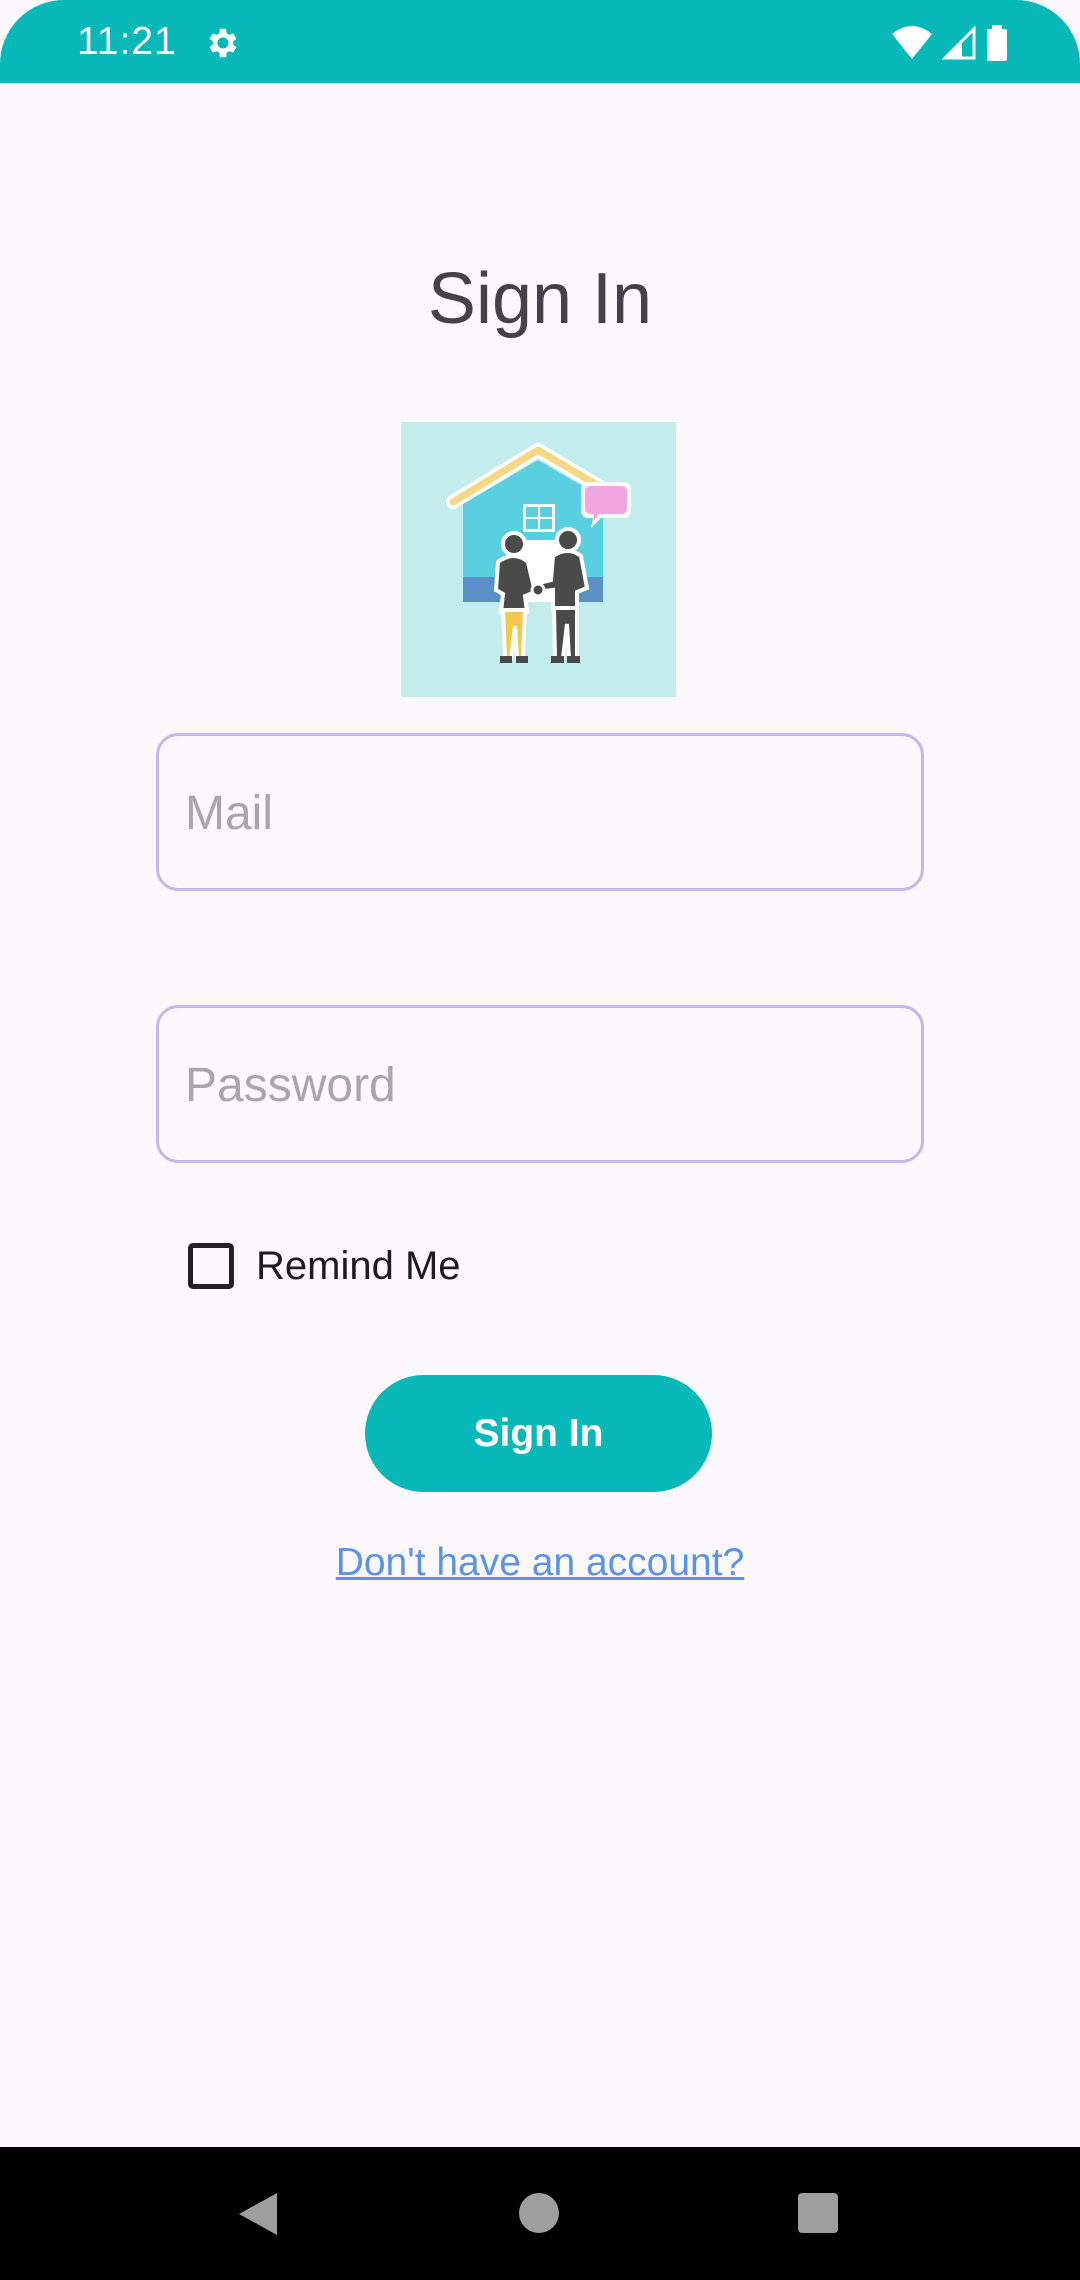 The width and height of the screenshot is (1080, 2280). Describe the element at coordinates (540, 41) in the screenshot. I see `status-bar: 11:21` at that location.